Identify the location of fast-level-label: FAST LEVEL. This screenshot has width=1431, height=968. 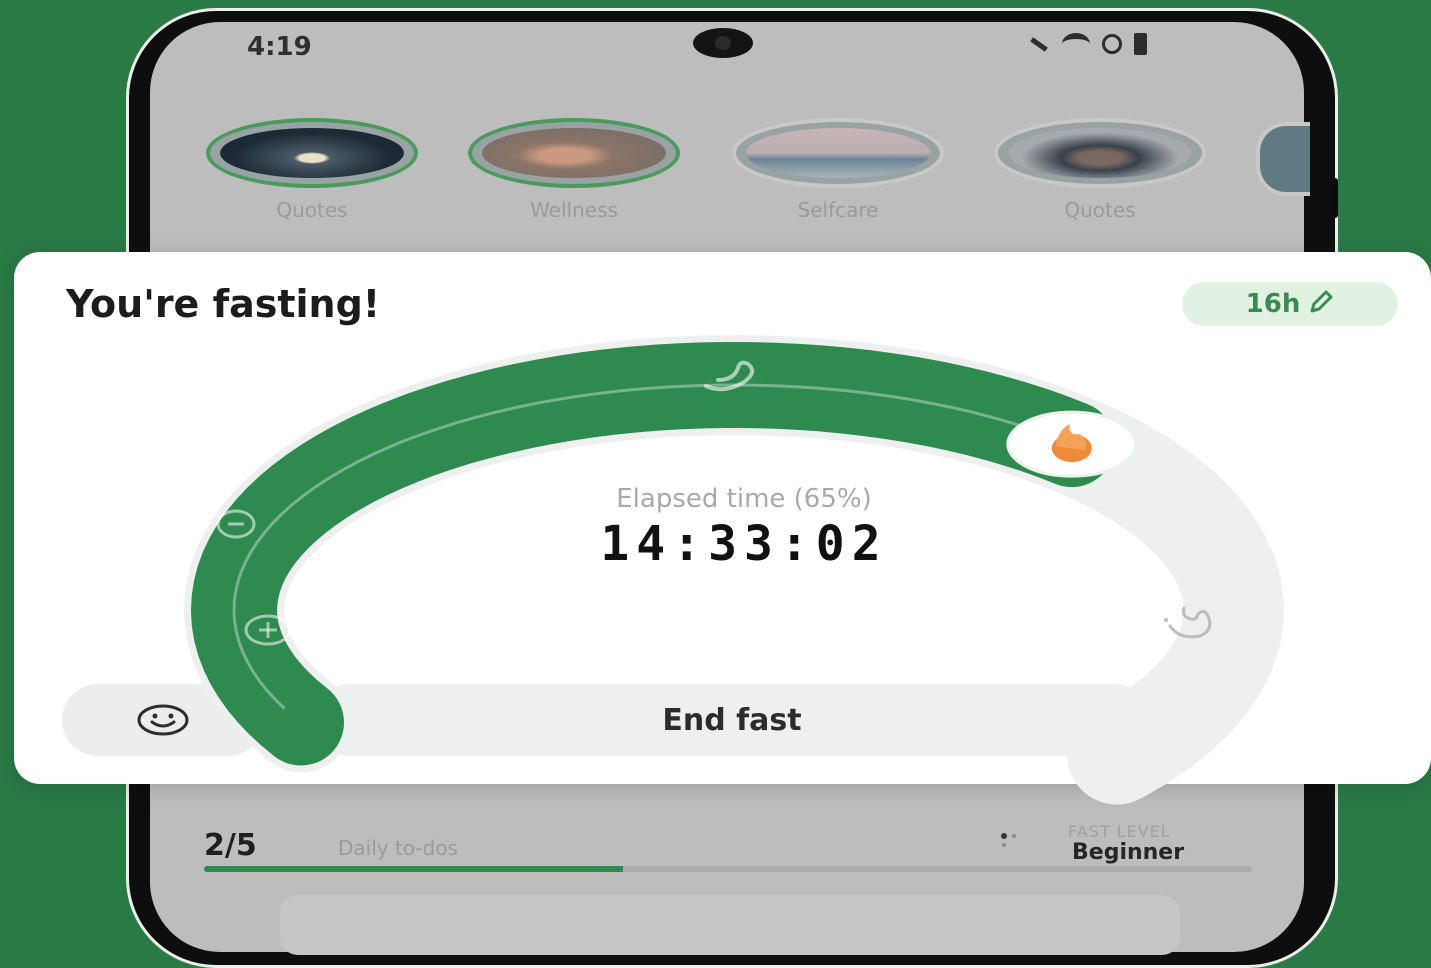
(1119, 831).